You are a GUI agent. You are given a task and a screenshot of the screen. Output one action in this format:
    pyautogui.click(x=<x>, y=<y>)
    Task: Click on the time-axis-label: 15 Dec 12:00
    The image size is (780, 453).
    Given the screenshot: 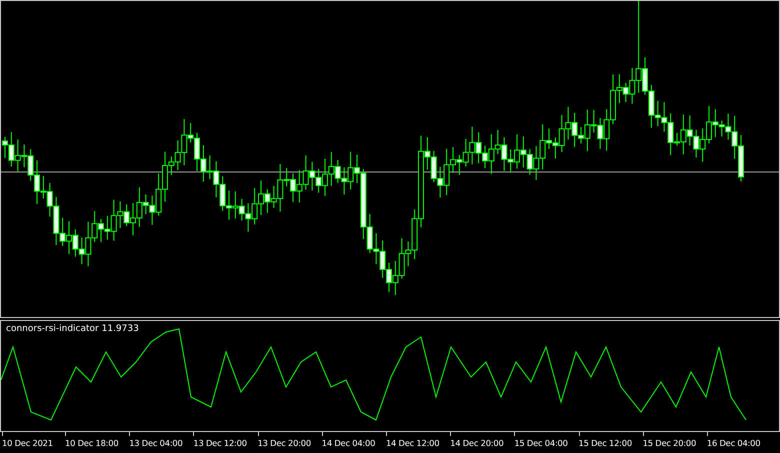 What is the action you would take?
    pyautogui.click(x=605, y=443)
    